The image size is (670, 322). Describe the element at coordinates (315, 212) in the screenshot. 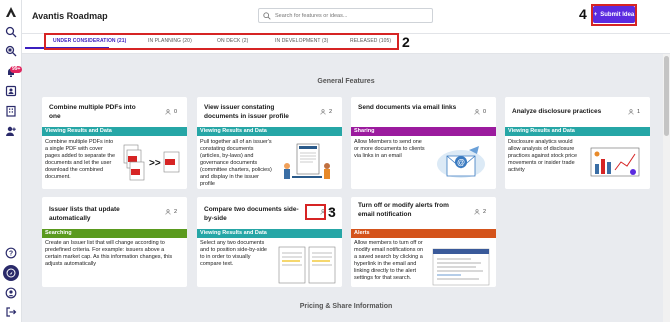

I see `votes-callout-box` at that location.